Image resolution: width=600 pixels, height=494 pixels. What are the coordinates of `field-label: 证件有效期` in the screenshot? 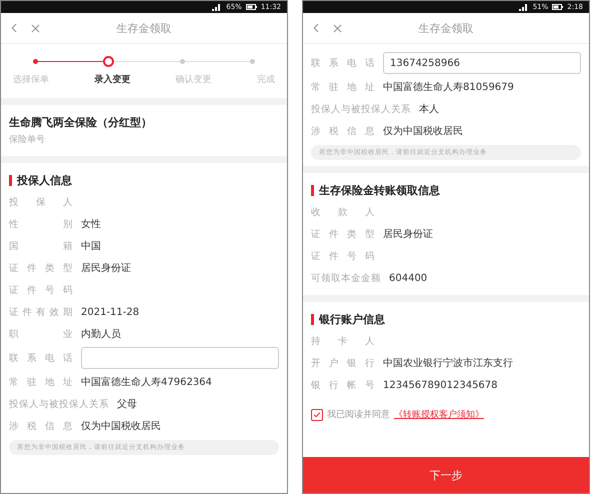 It's located at (41, 312).